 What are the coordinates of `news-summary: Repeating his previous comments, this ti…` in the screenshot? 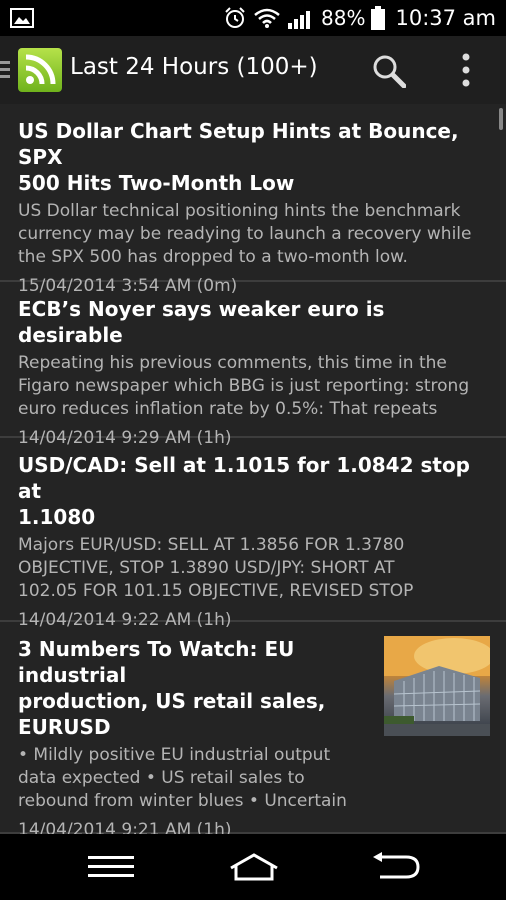 It's located at (244, 386).